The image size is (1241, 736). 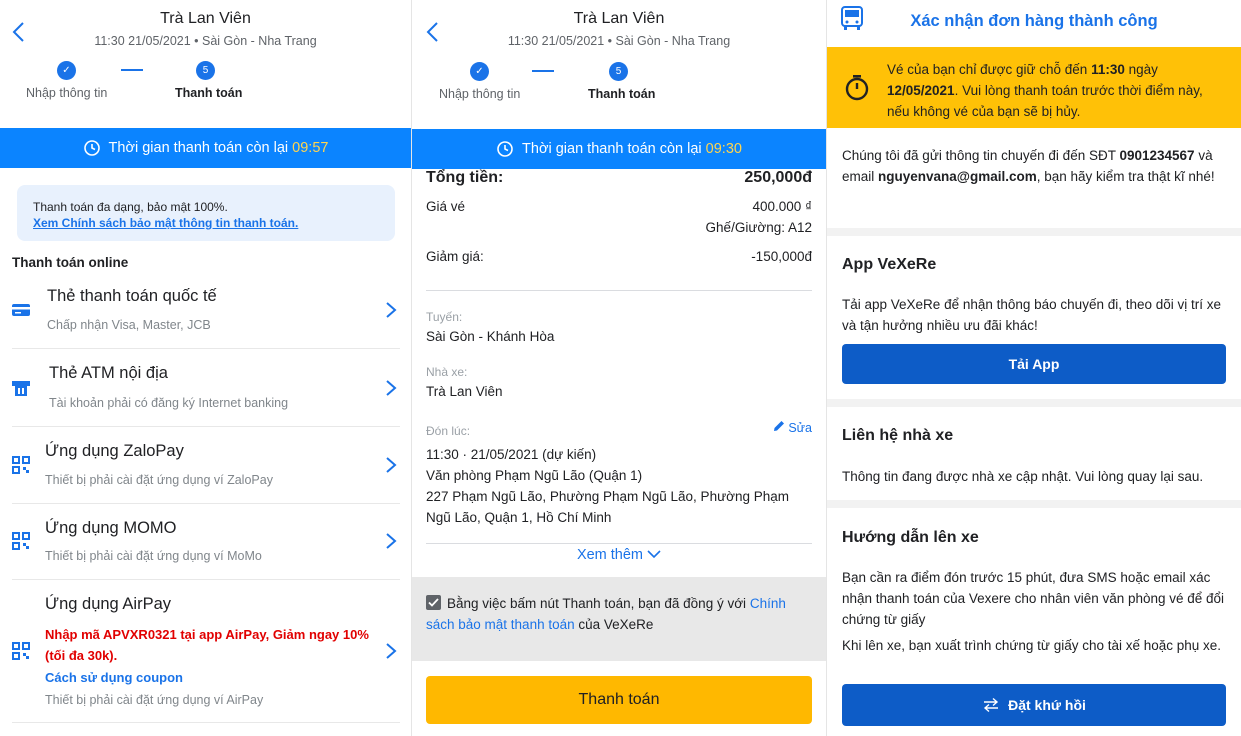 I want to click on method-name: Thẻ ATM nội địa, so click(x=108, y=373).